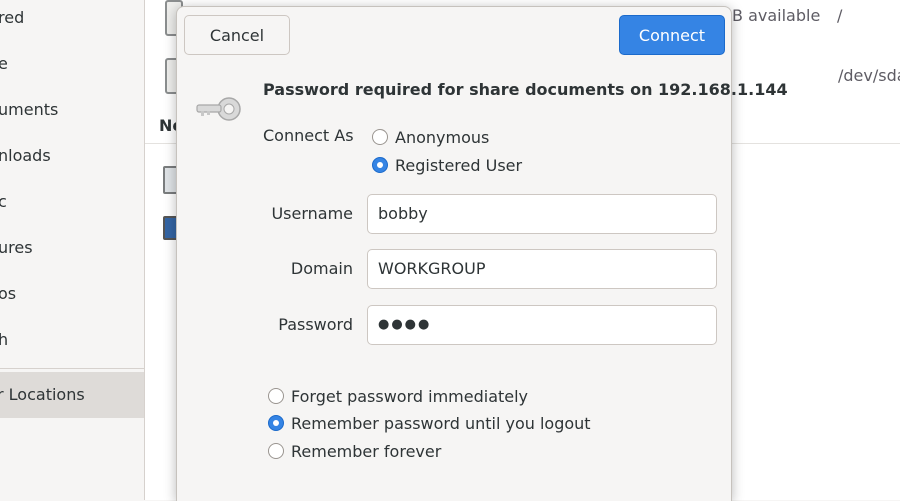  I want to click on radio-label: Forget password immediately, so click(410, 396).